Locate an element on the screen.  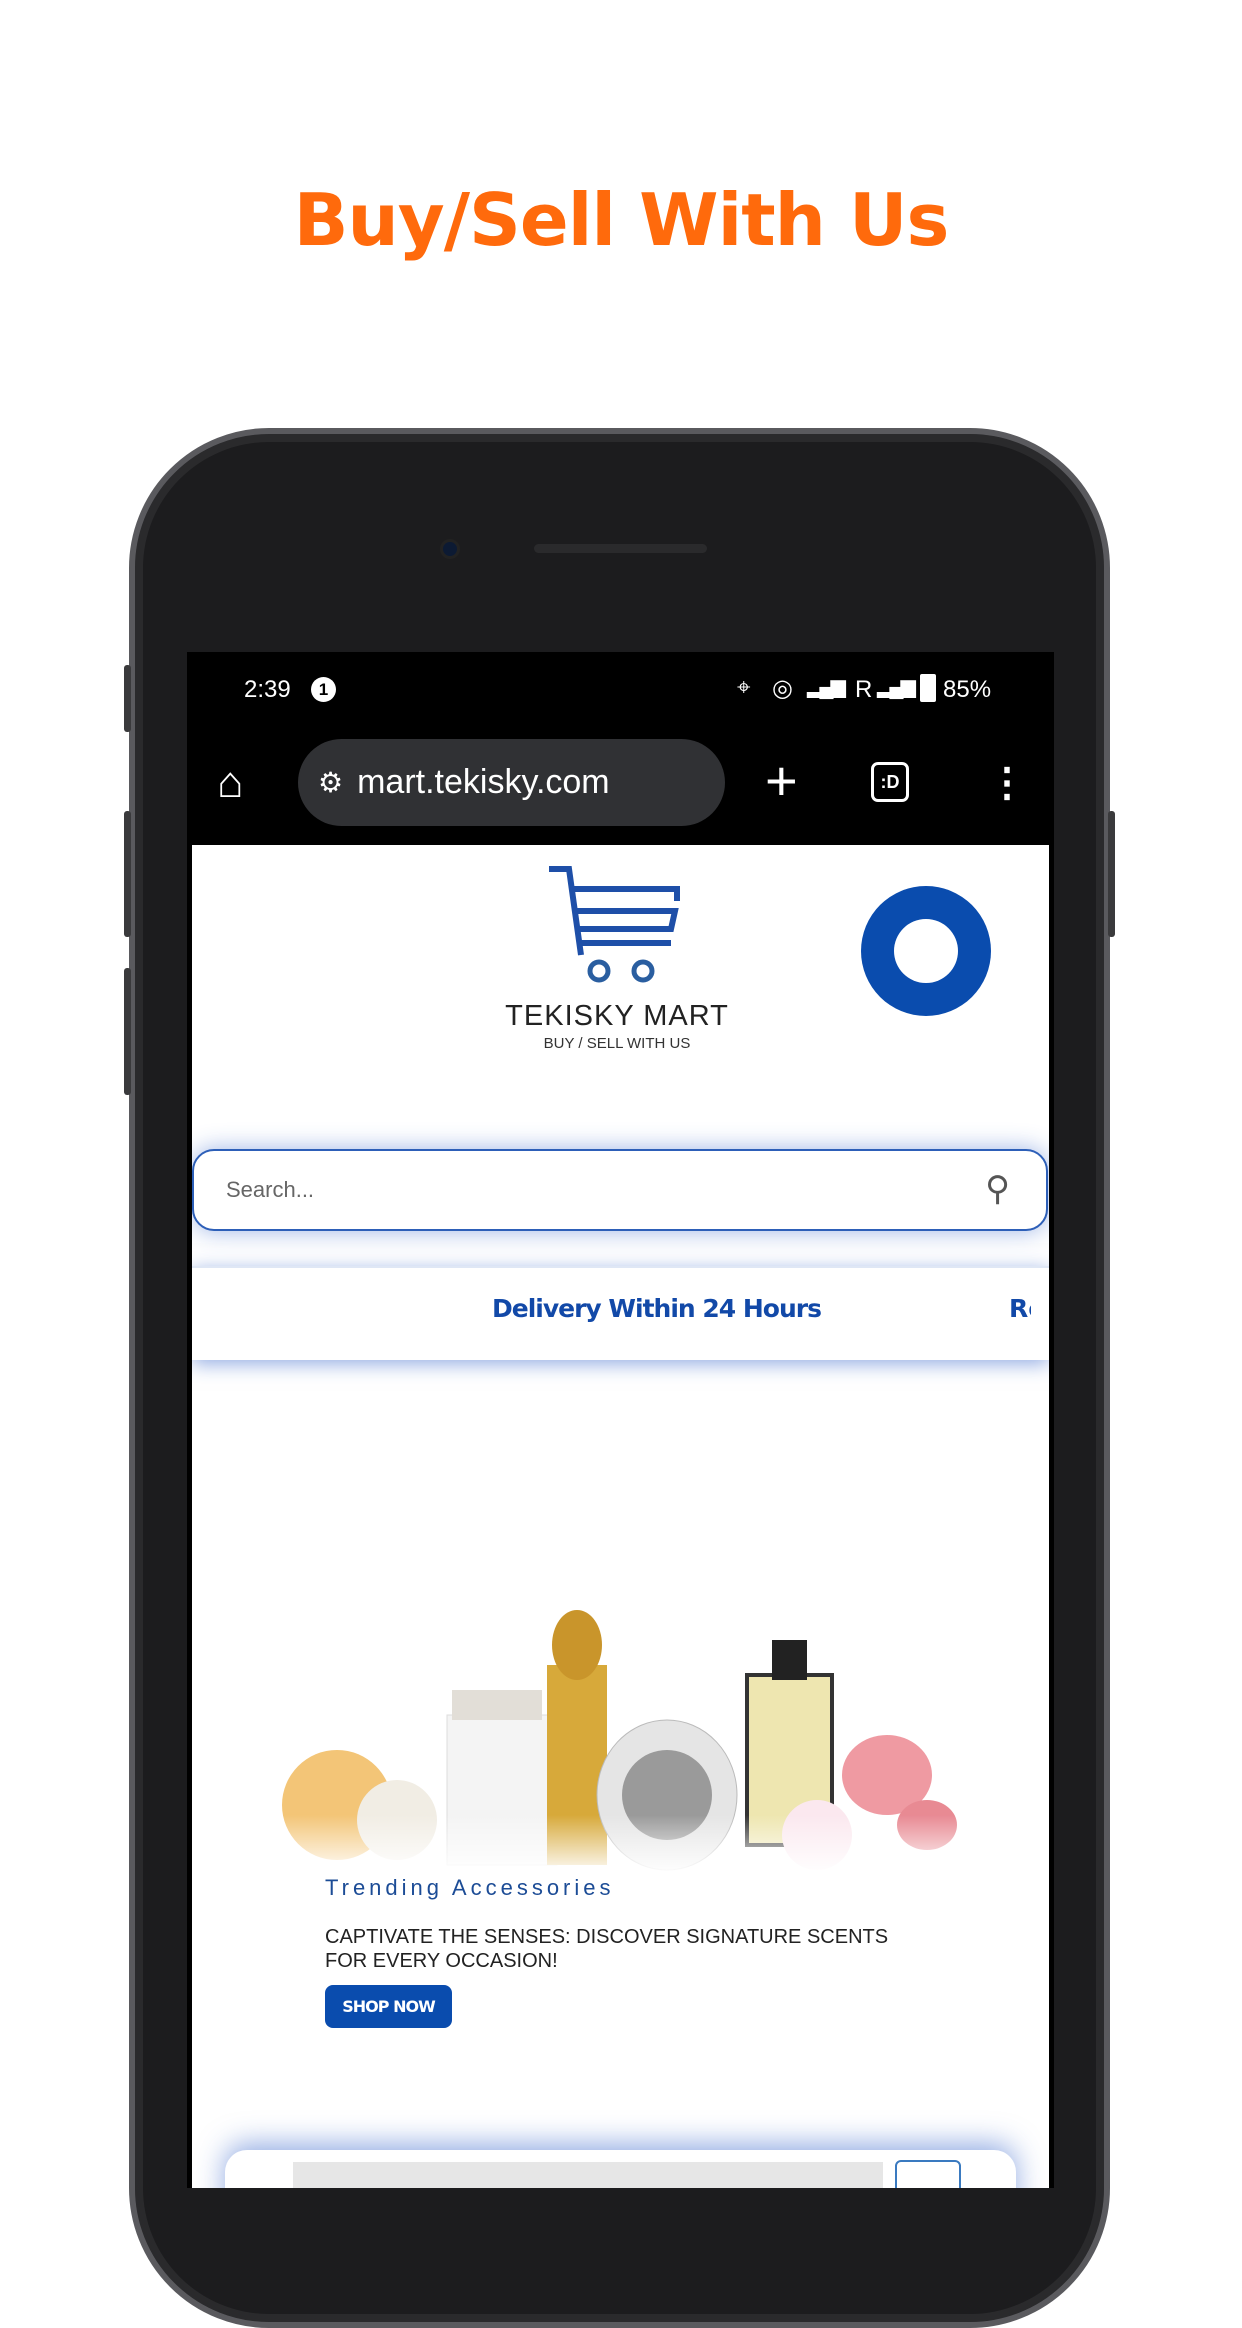
roaming-indicator: R is located at coordinates (864, 689).